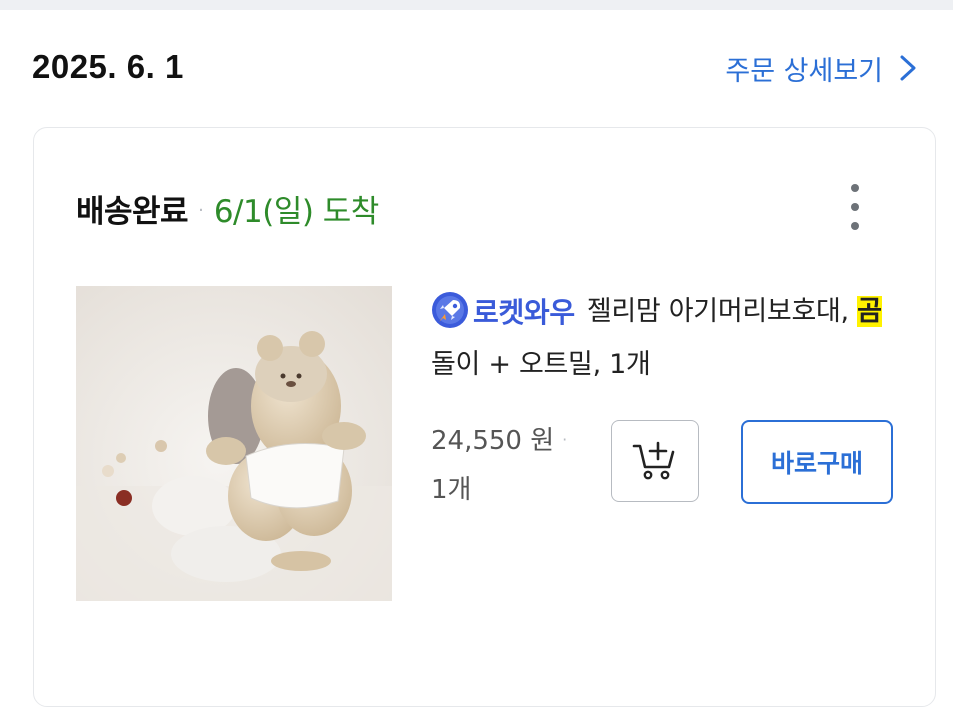 The image size is (953, 707). I want to click on product-name-part2: 돌이 + 오트밀, 1개, so click(541, 364).